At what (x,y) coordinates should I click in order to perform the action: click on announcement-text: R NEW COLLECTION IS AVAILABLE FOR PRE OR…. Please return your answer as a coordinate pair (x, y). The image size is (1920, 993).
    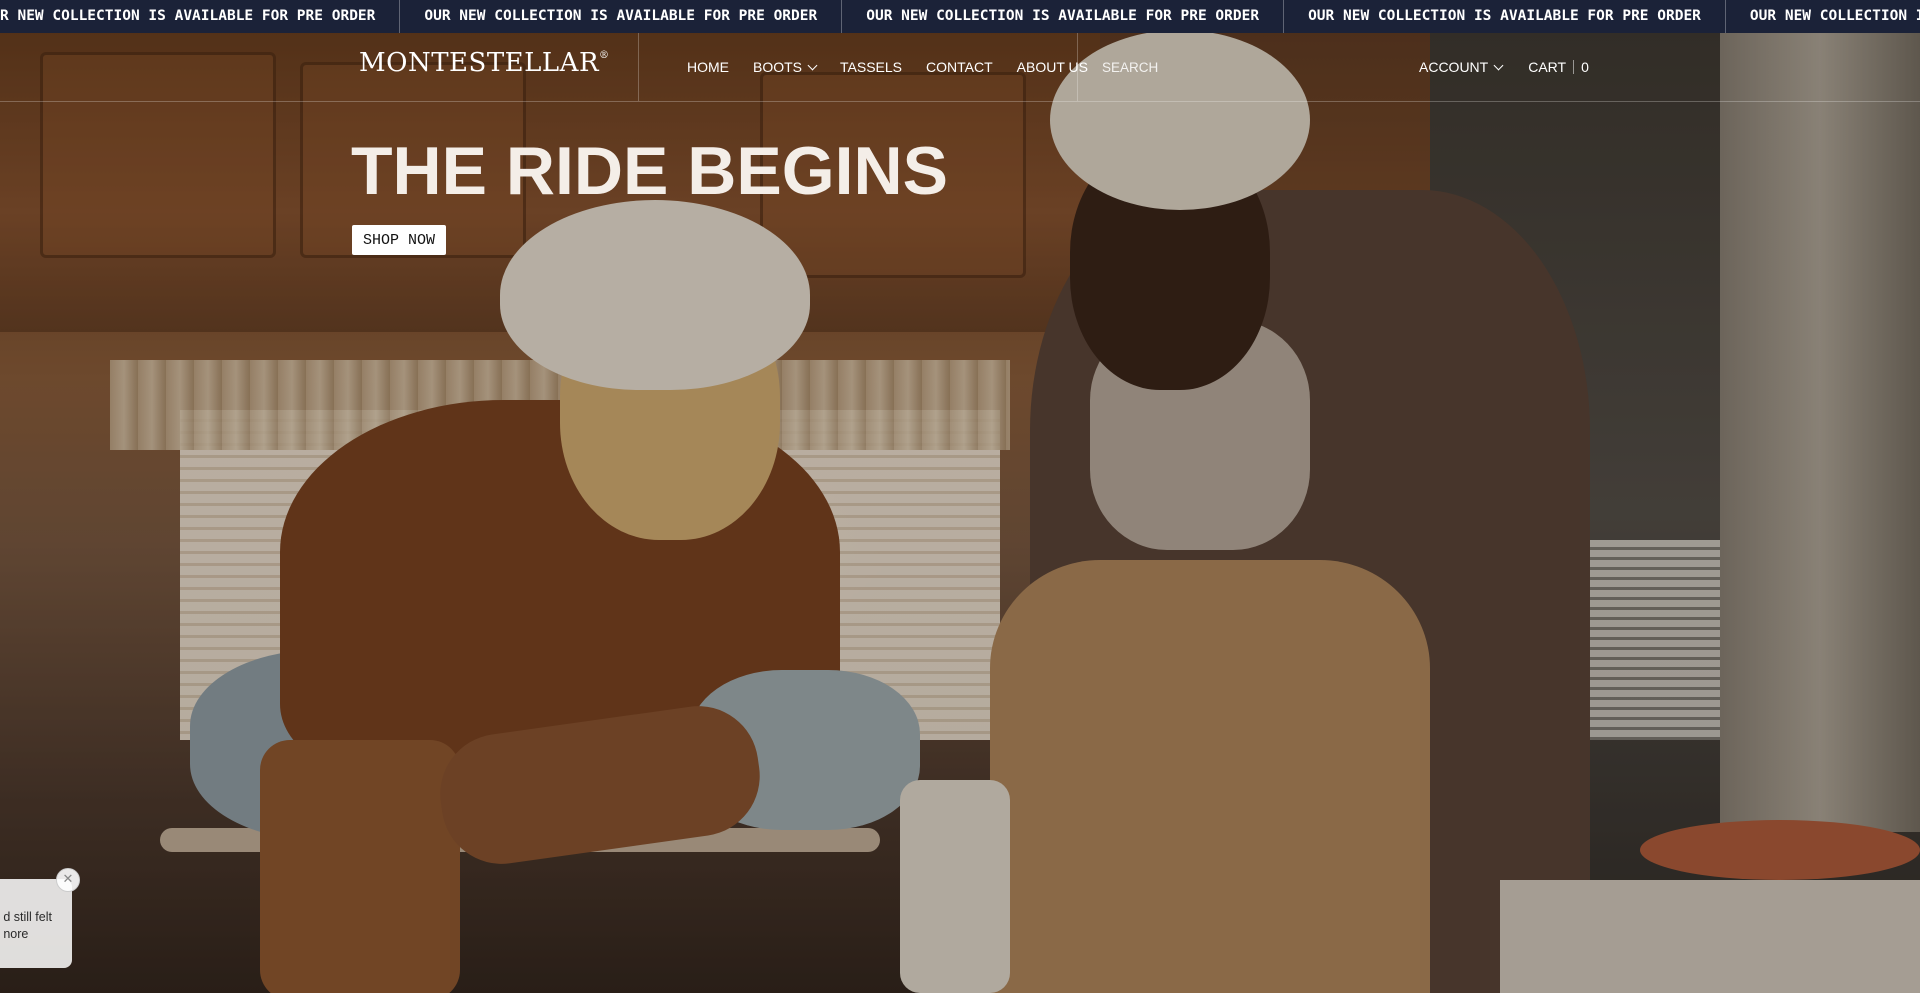
    Looking at the image, I should click on (200, 16).